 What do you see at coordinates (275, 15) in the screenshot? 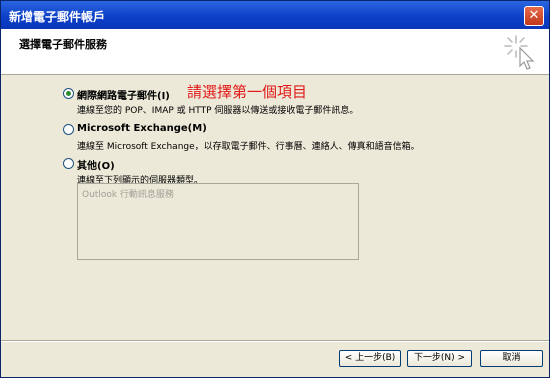
I see `title-bar: 新增電子郵件帳戶 ✕` at bounding box center [275, 15].